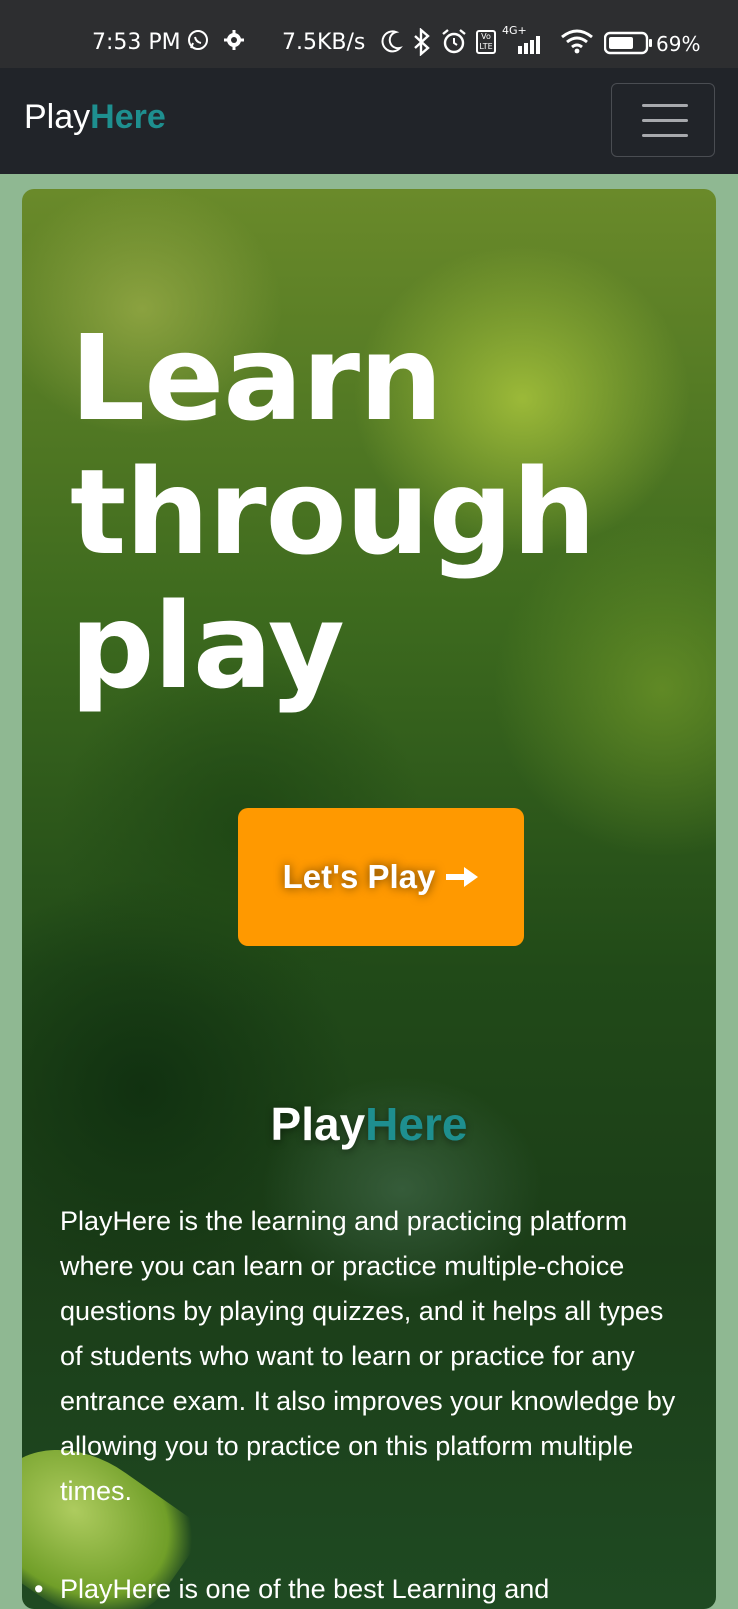 The width and height of the screenshot is (738, 1609). I want to click on list-item: PlayHere is one of the best Learning and, so click(359, 1588).